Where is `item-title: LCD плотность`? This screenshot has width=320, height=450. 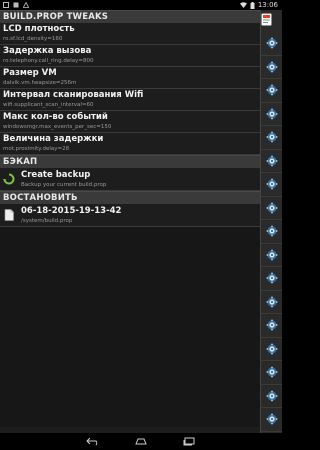 item-title: LCD плотность is located at coordinates (39, 29).